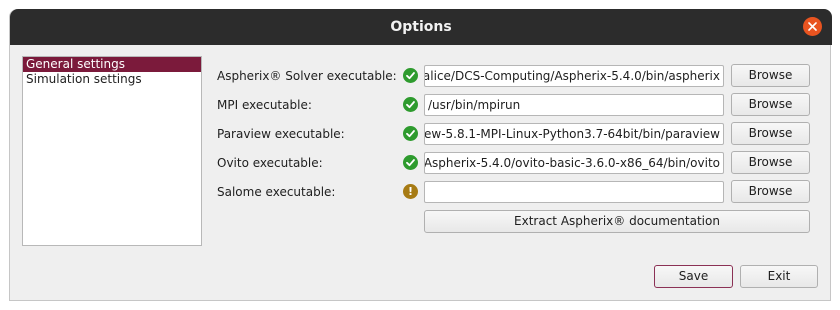 The width and height of the screenshot is (840, 310). What do you see at coordinates (693, 276) in the screenshot?
I see `save-button: Save` at bounding box center [693, 276].